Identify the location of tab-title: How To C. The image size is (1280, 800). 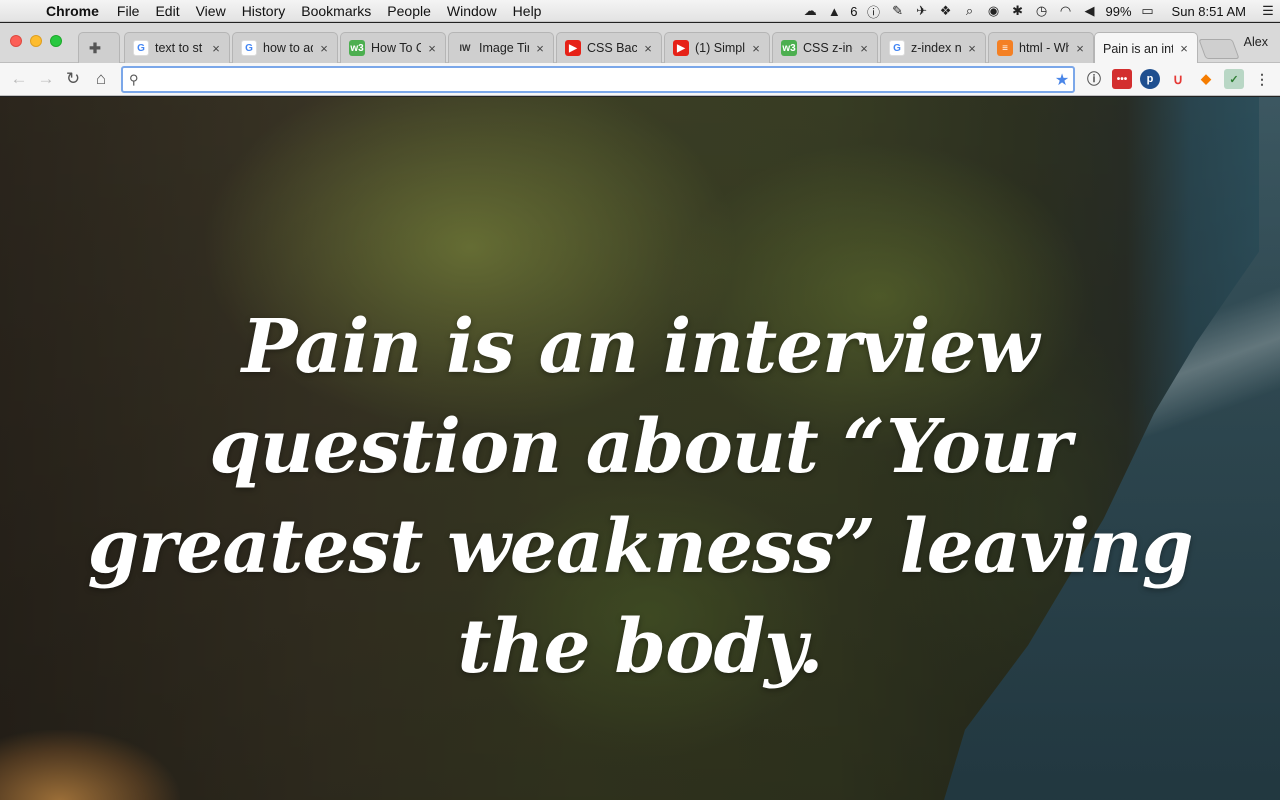
(396, 48).